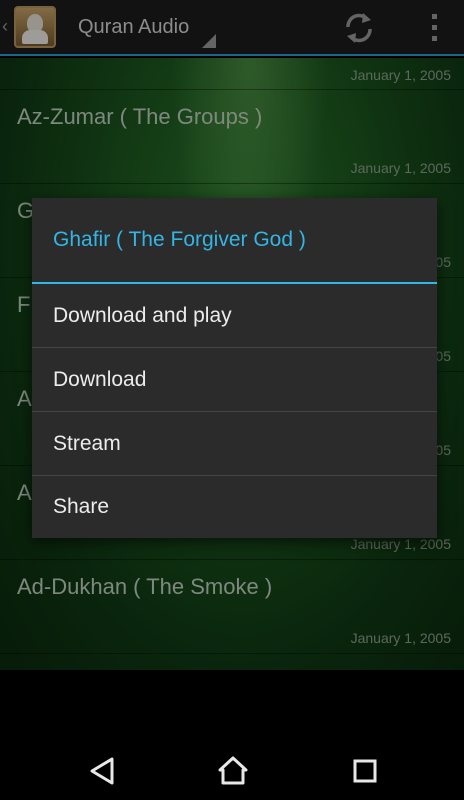 This screenshot has height=800, width=464. Describe the element at coordinates (179, 239) in the screenshot. I see `dialog-title: Ghafir ( The Forgiver God )` at that location.